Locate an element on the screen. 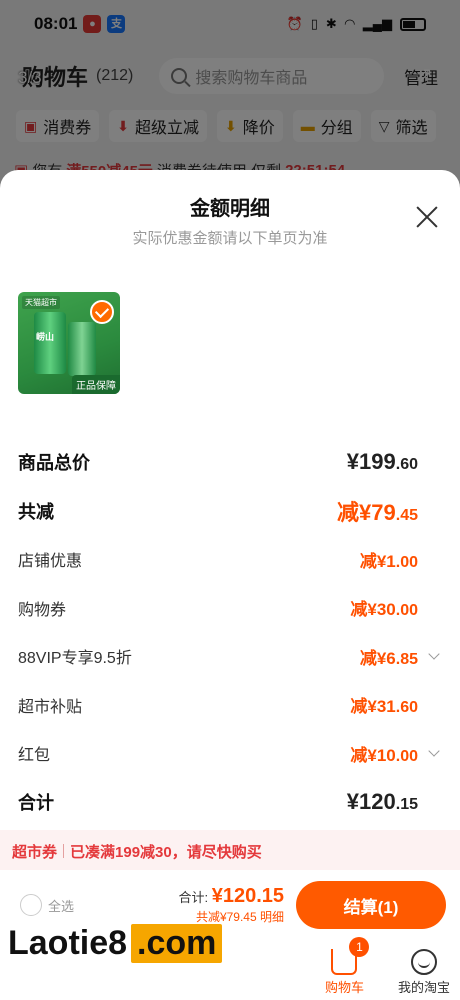 The image size is (460, 1000). radio-icon is located at coordinates (31, 905).